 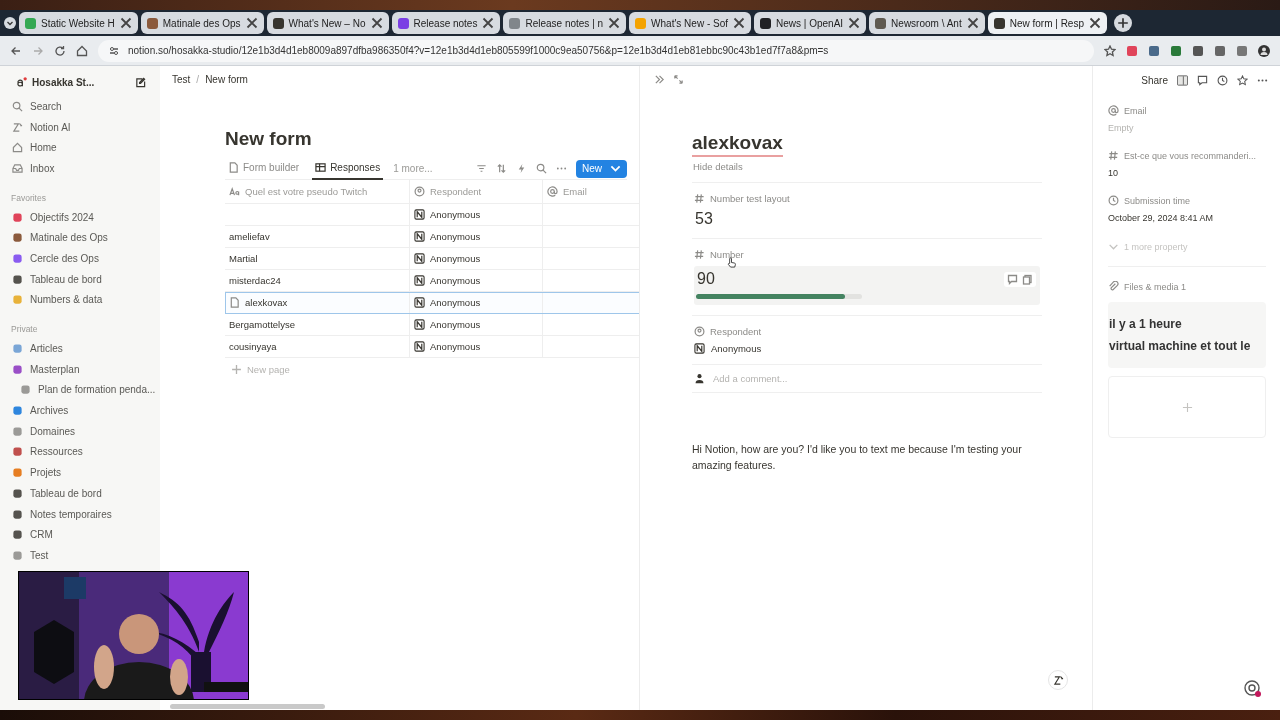 I want to click on star-icon, so click(x=1242, y=80).